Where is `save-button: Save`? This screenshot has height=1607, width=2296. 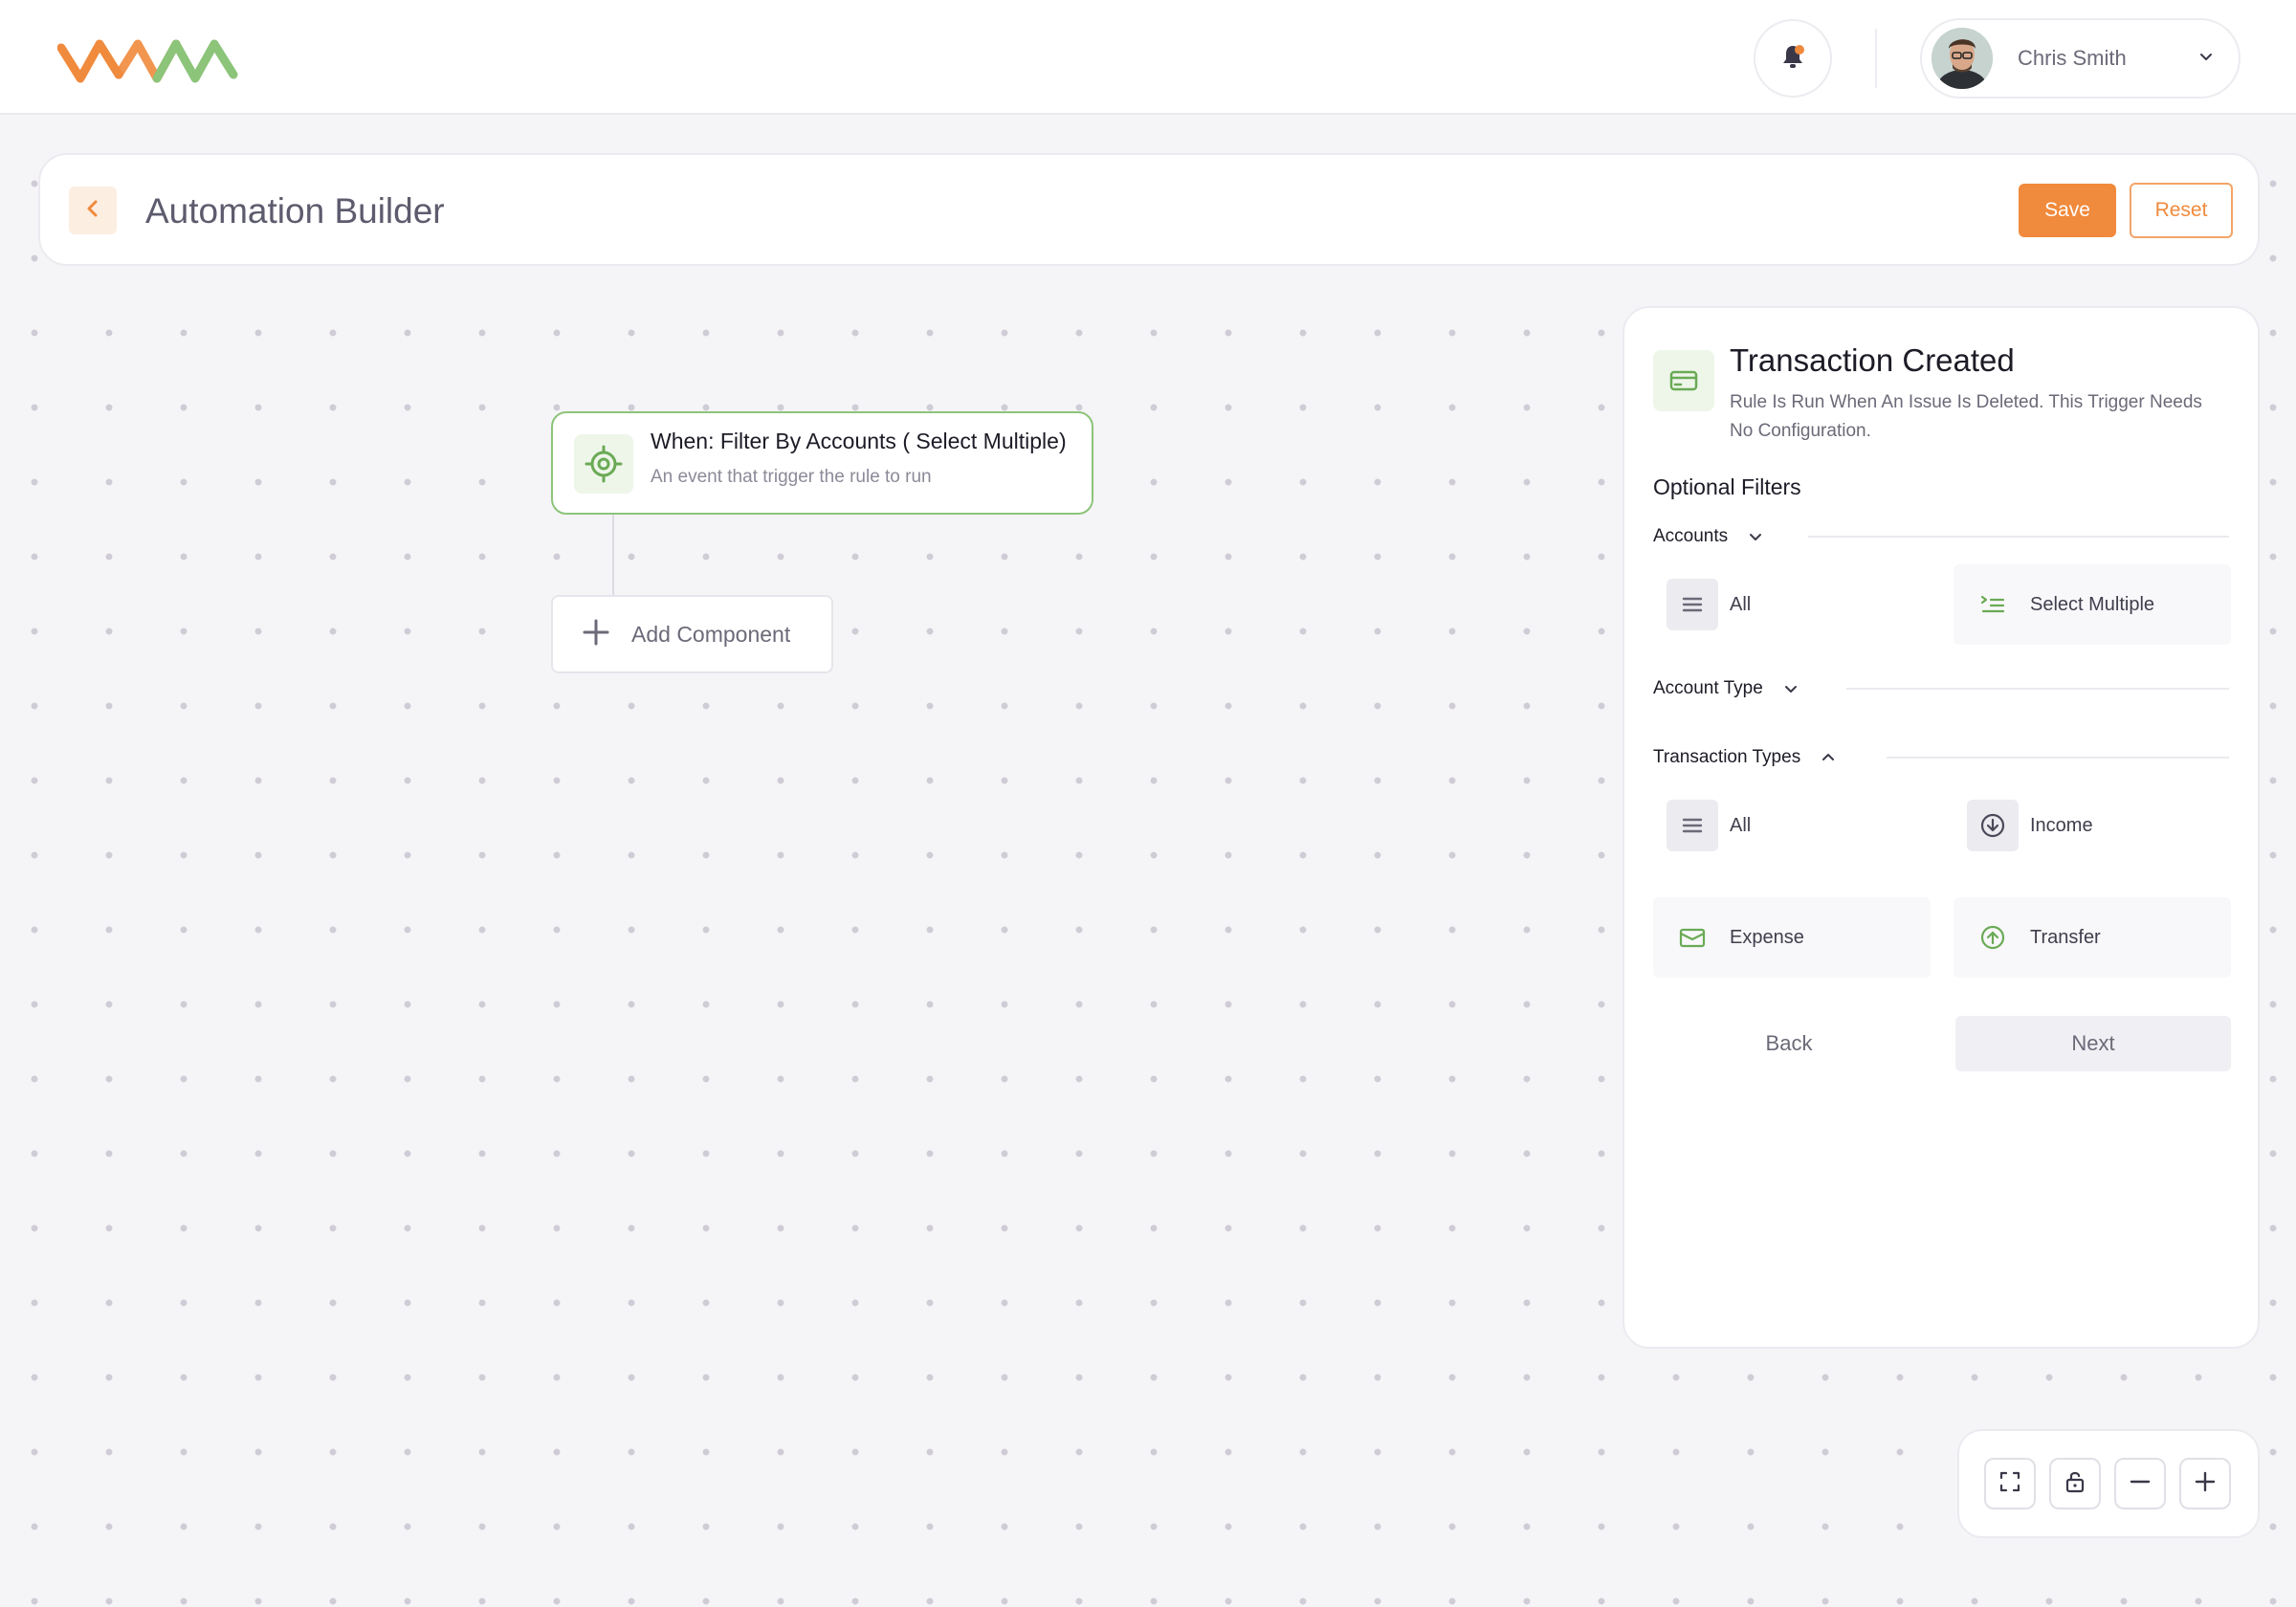
save-button: Save is located at coordinates (2067, 210).